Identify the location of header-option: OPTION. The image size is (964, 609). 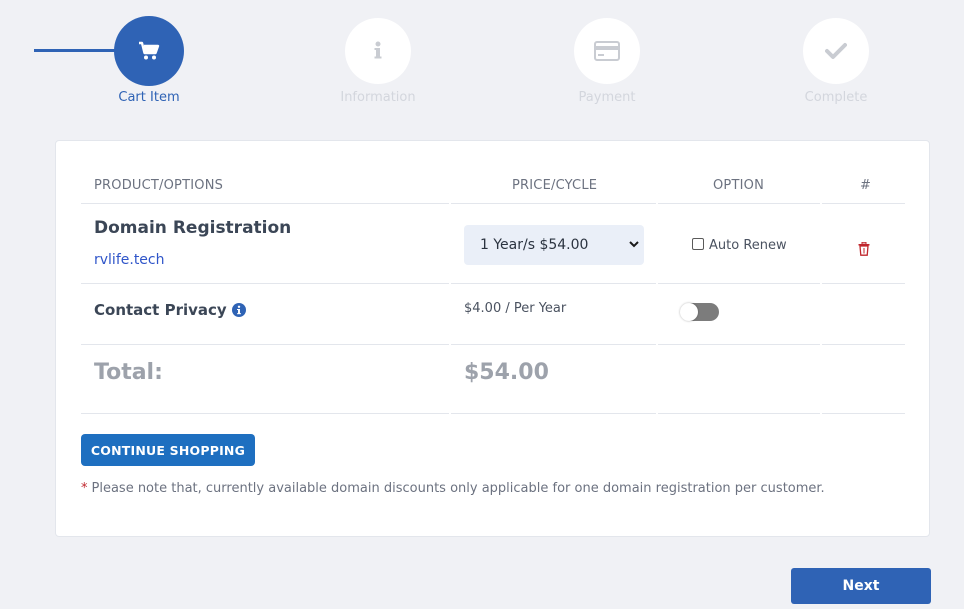
(739, 185).